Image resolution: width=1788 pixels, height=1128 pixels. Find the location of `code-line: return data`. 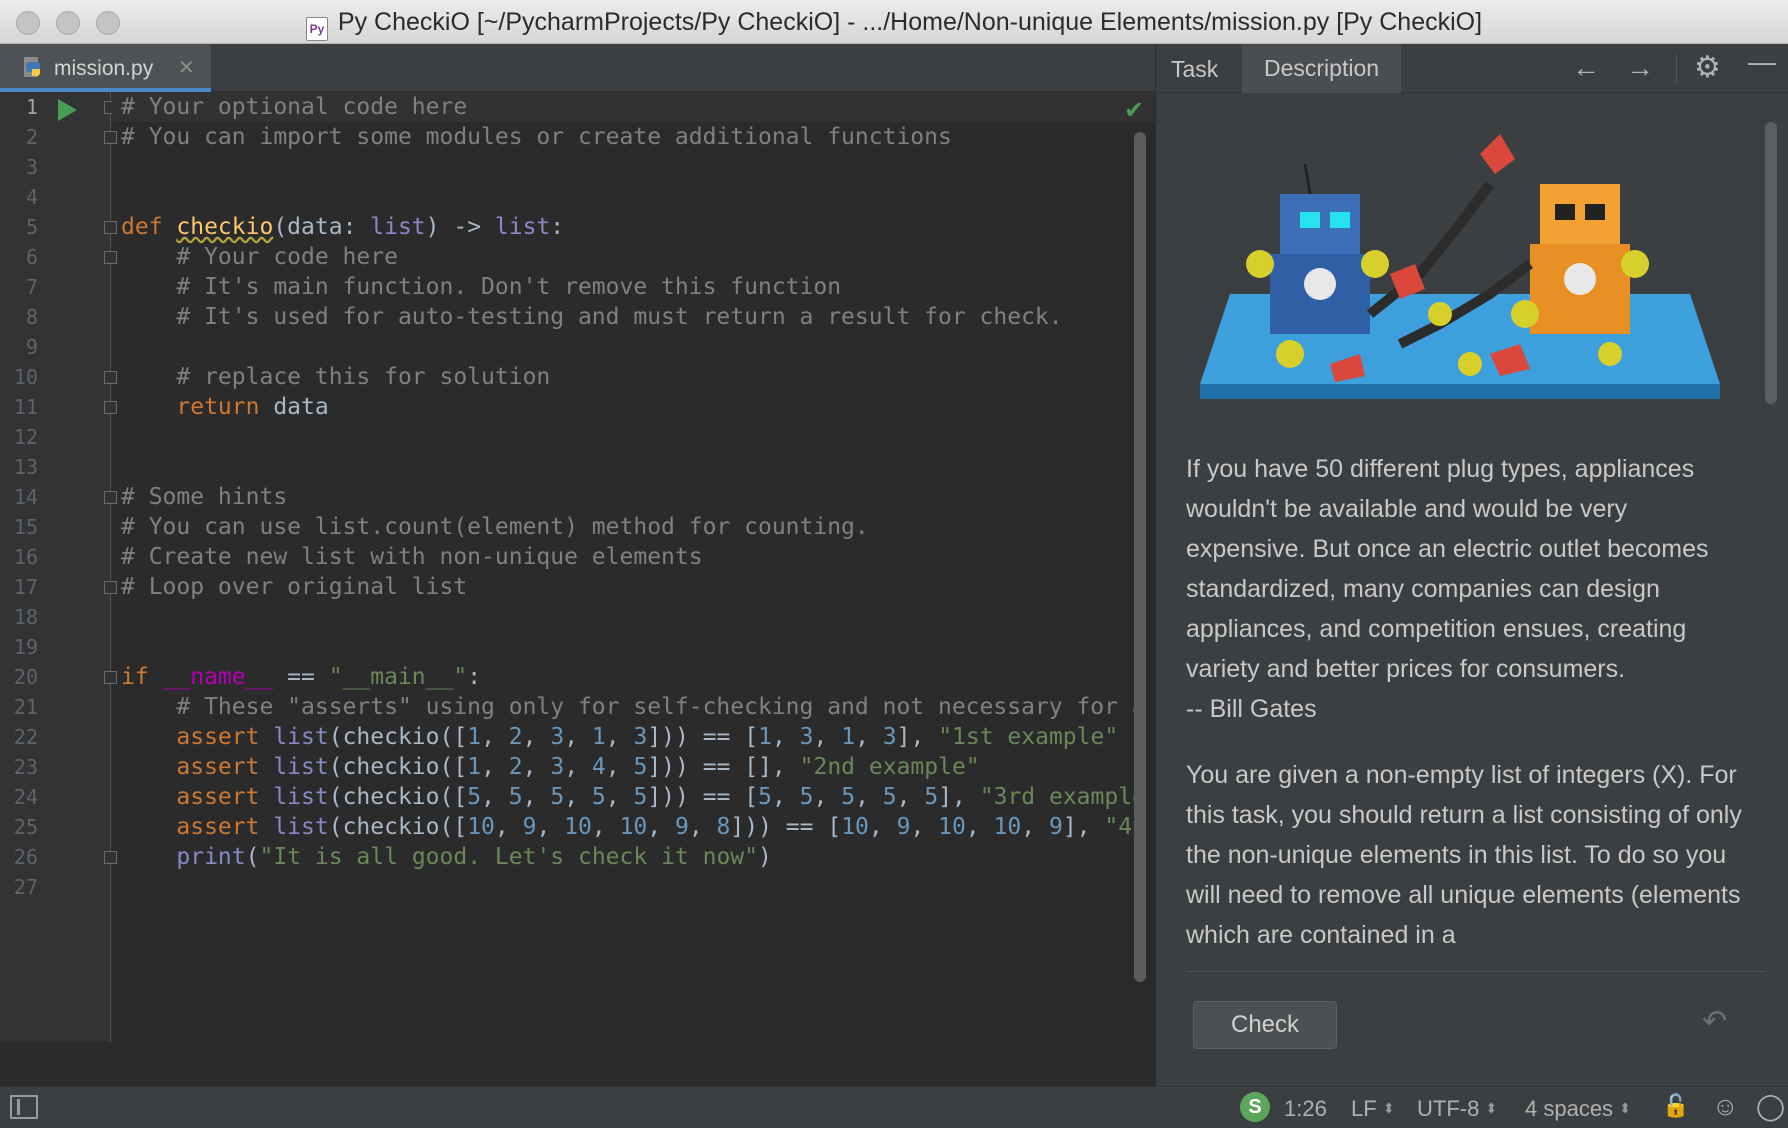

code-line: return data is located at coordinates (224, 407).